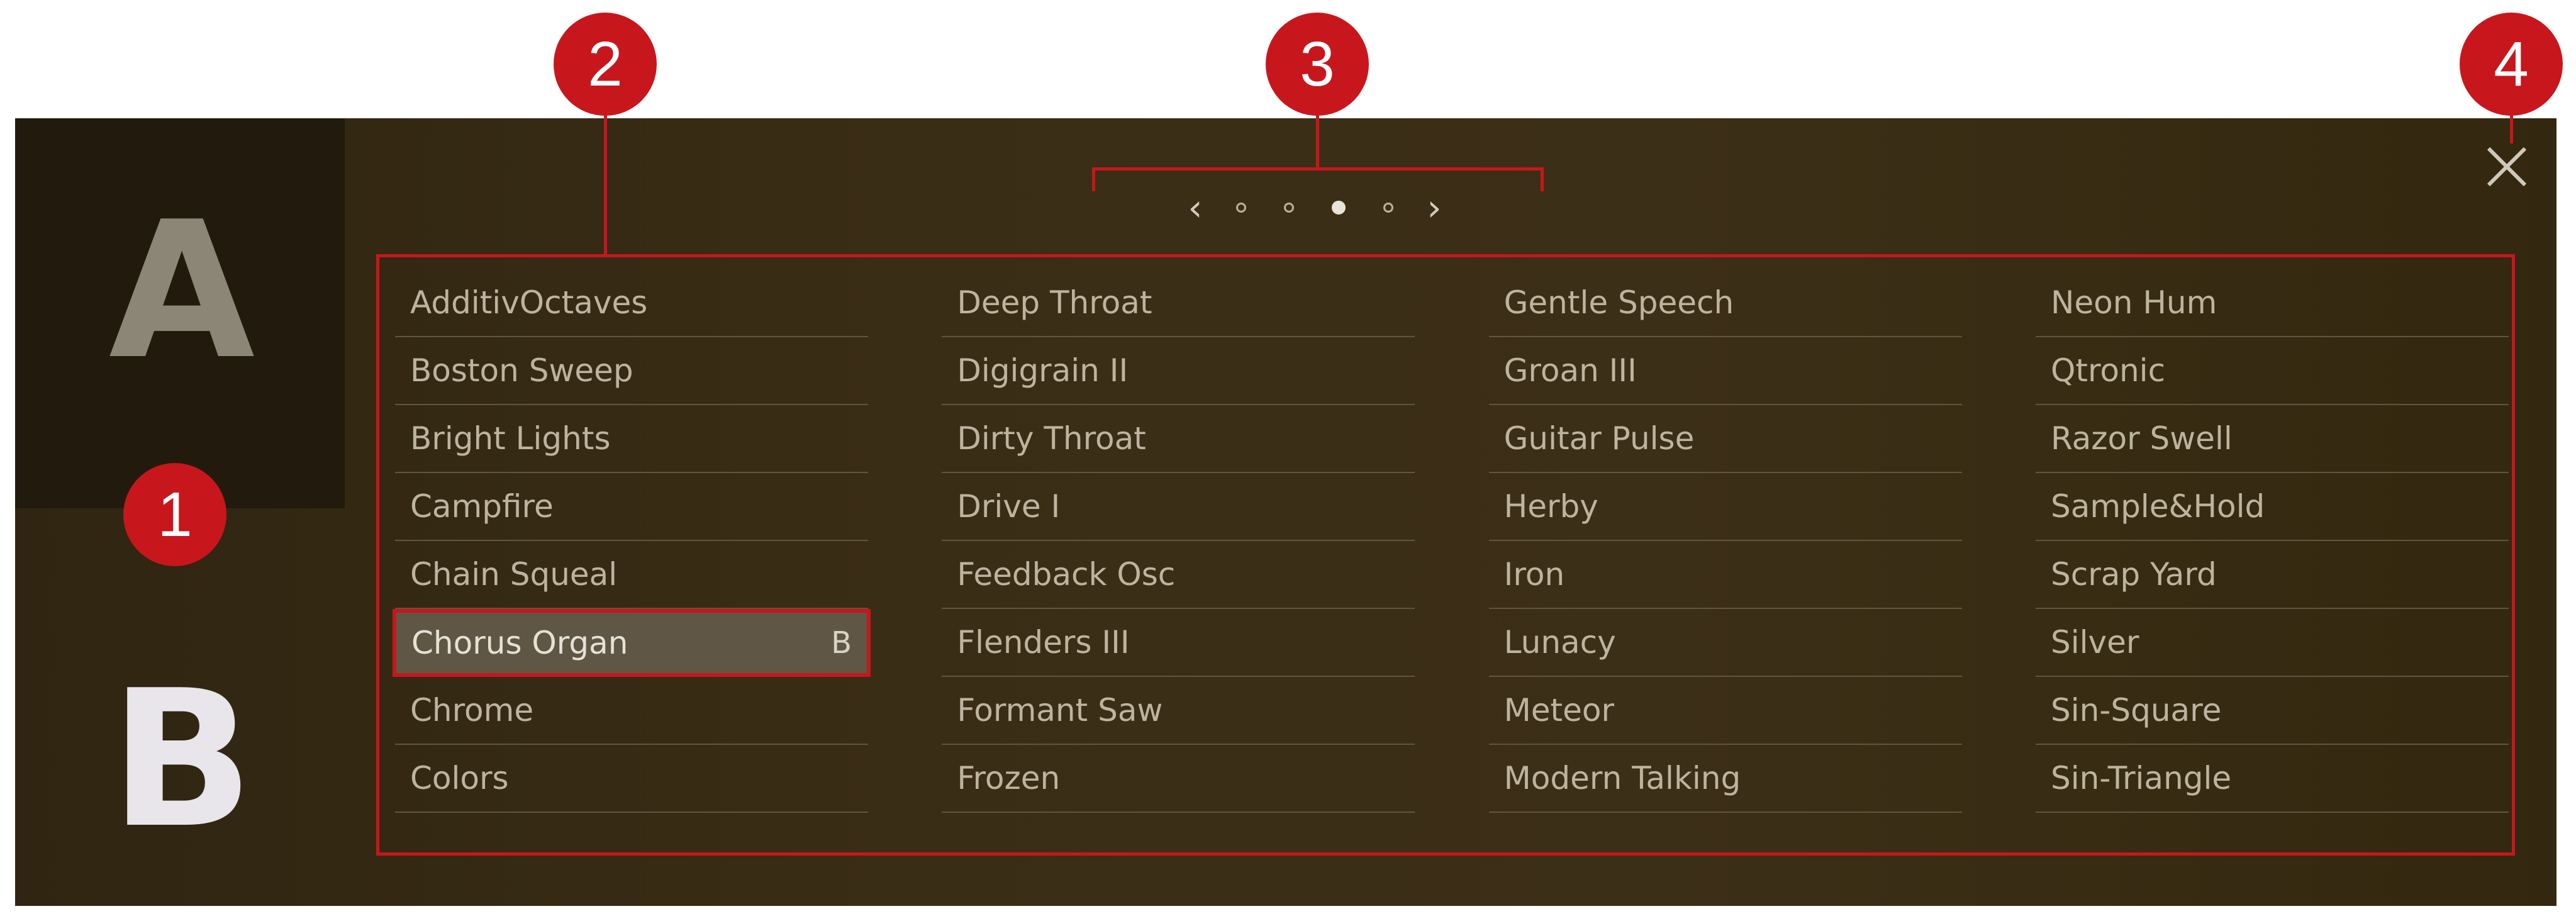 The width and height of the screenshot is (2576, 921). I want to click on callout-3-bracket-left, so click(1093, 179).